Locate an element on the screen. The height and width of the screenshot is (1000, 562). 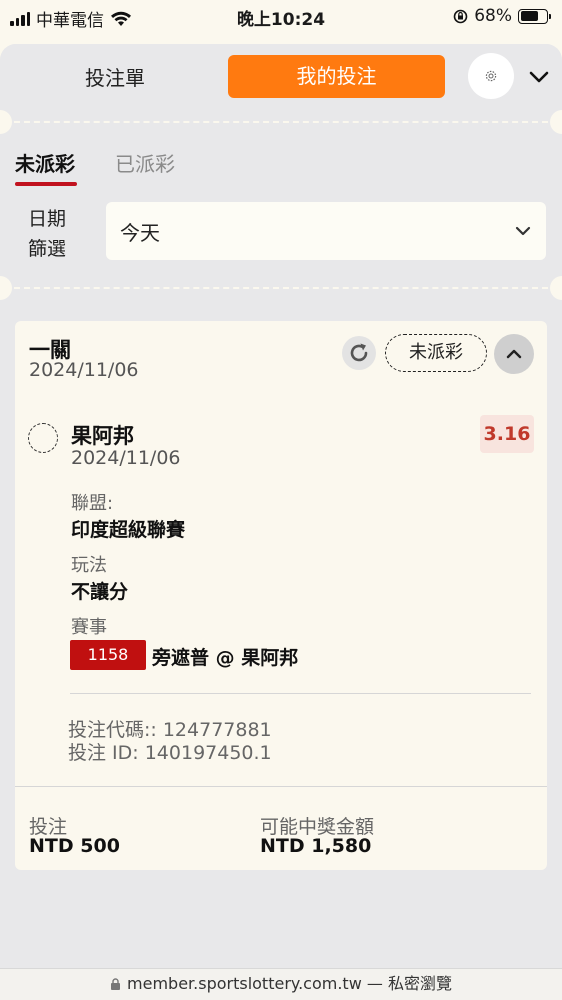
orientation-lock-icon is located at coordinates (460, 16).